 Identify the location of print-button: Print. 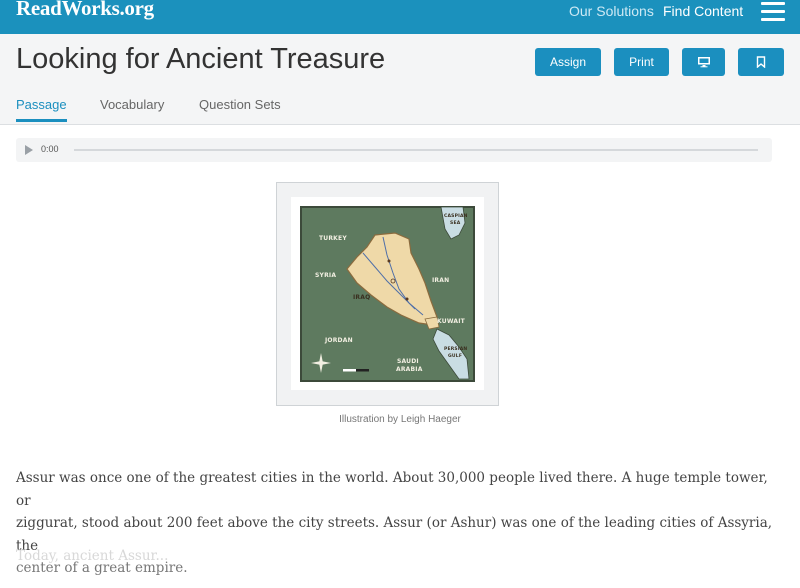
(641, 62).